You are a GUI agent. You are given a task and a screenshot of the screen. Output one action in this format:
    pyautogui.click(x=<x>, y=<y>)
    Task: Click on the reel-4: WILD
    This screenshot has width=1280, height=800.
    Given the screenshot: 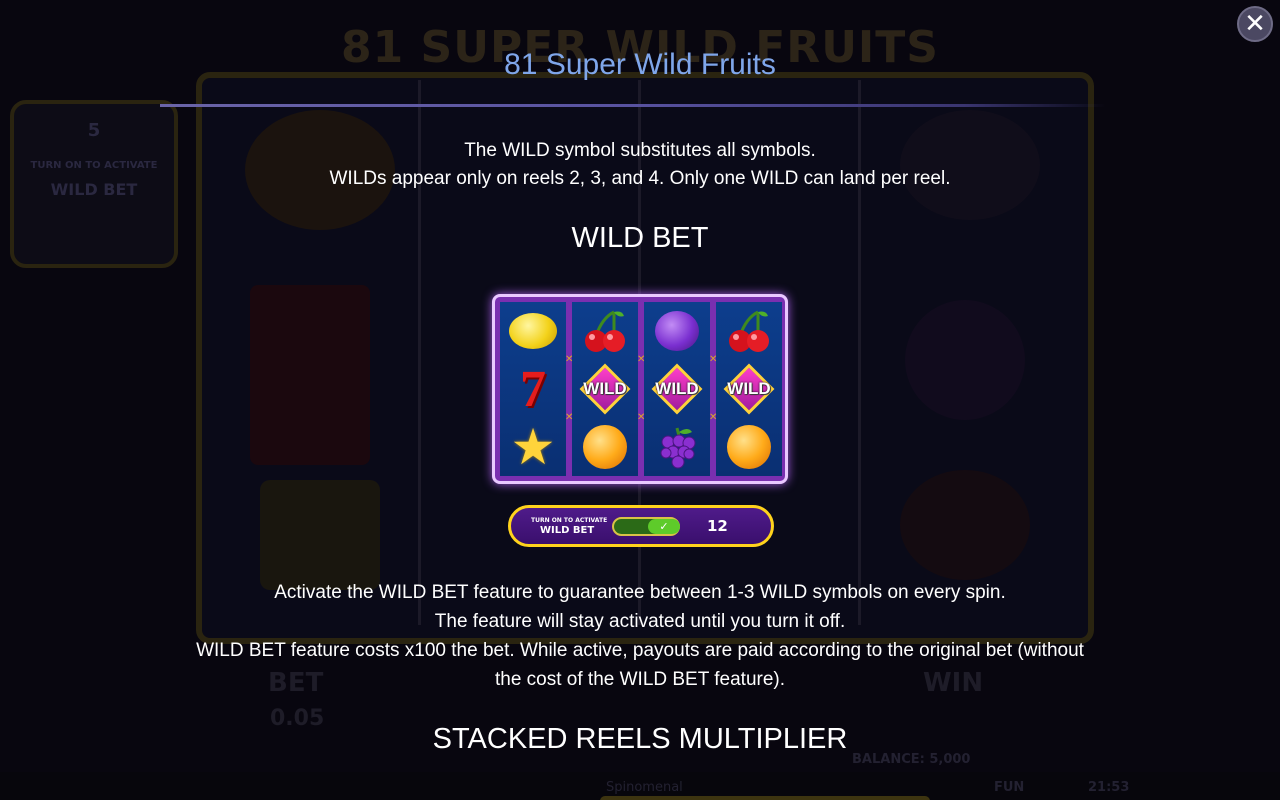 What is the action you would take?
    pyautogui.click(x=749, y=389)
    